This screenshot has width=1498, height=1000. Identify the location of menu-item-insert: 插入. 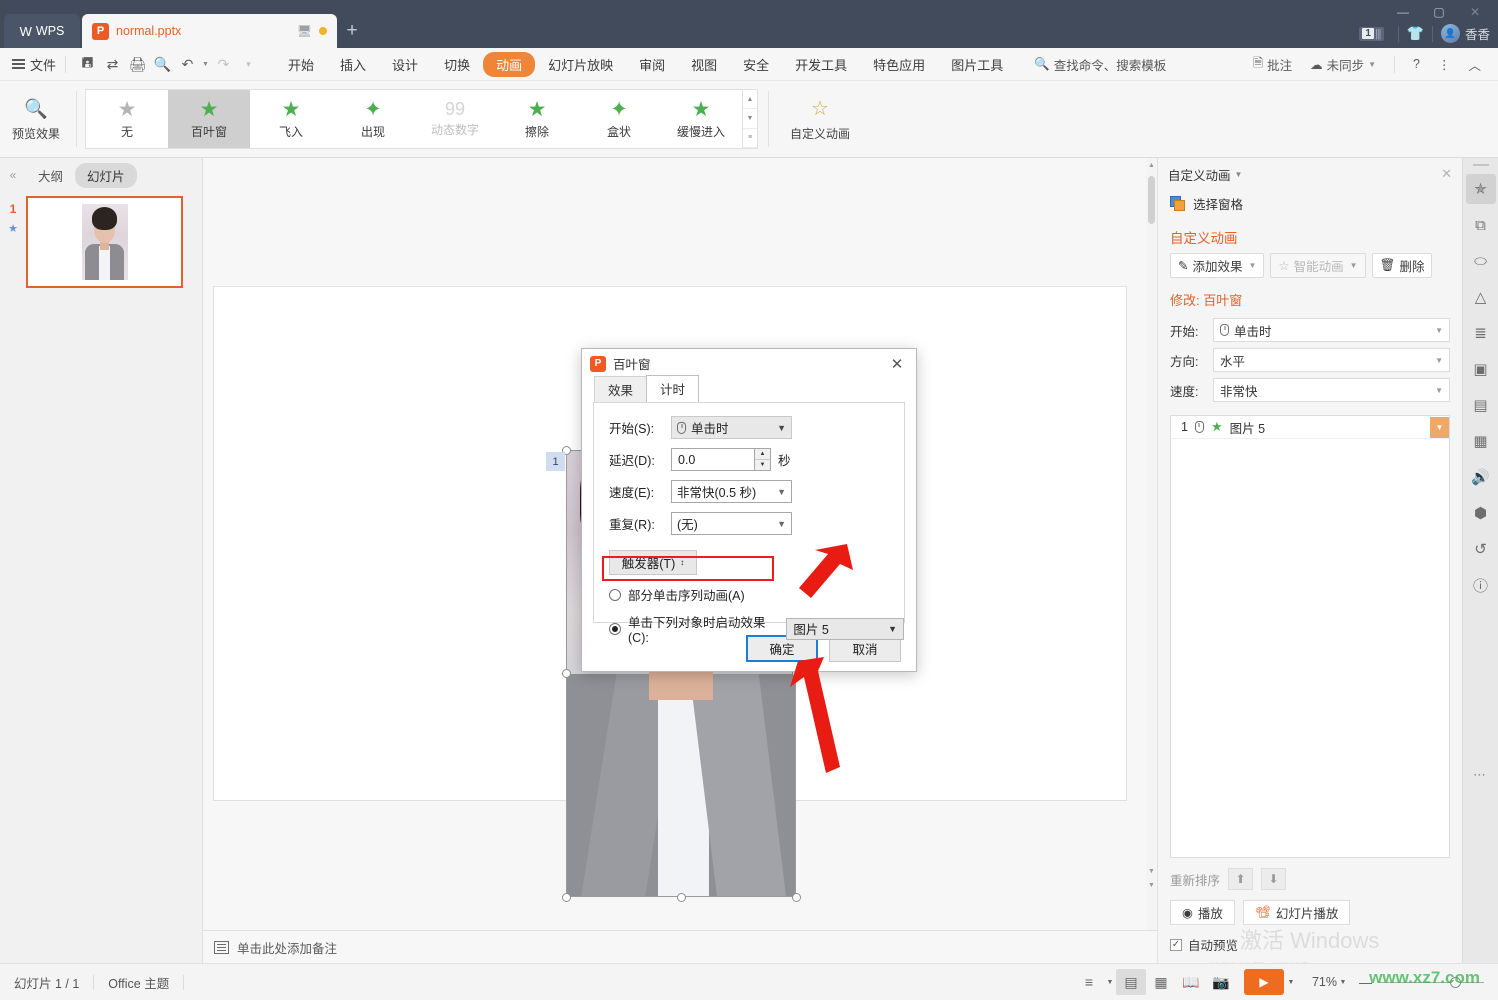
(353, 64).